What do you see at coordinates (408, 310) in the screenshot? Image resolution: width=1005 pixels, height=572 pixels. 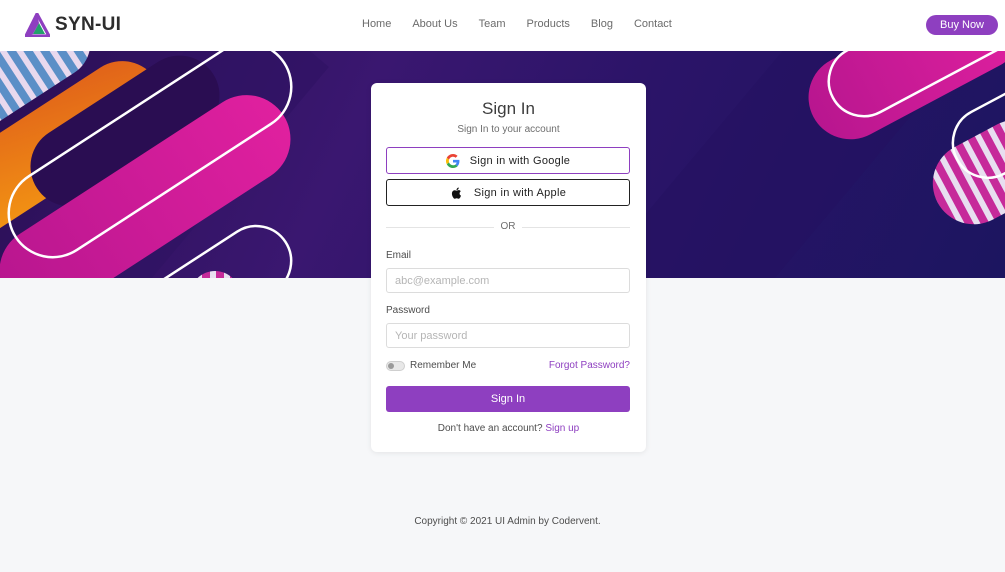 I see `password-label: Password` at bounding box center [408, 310].